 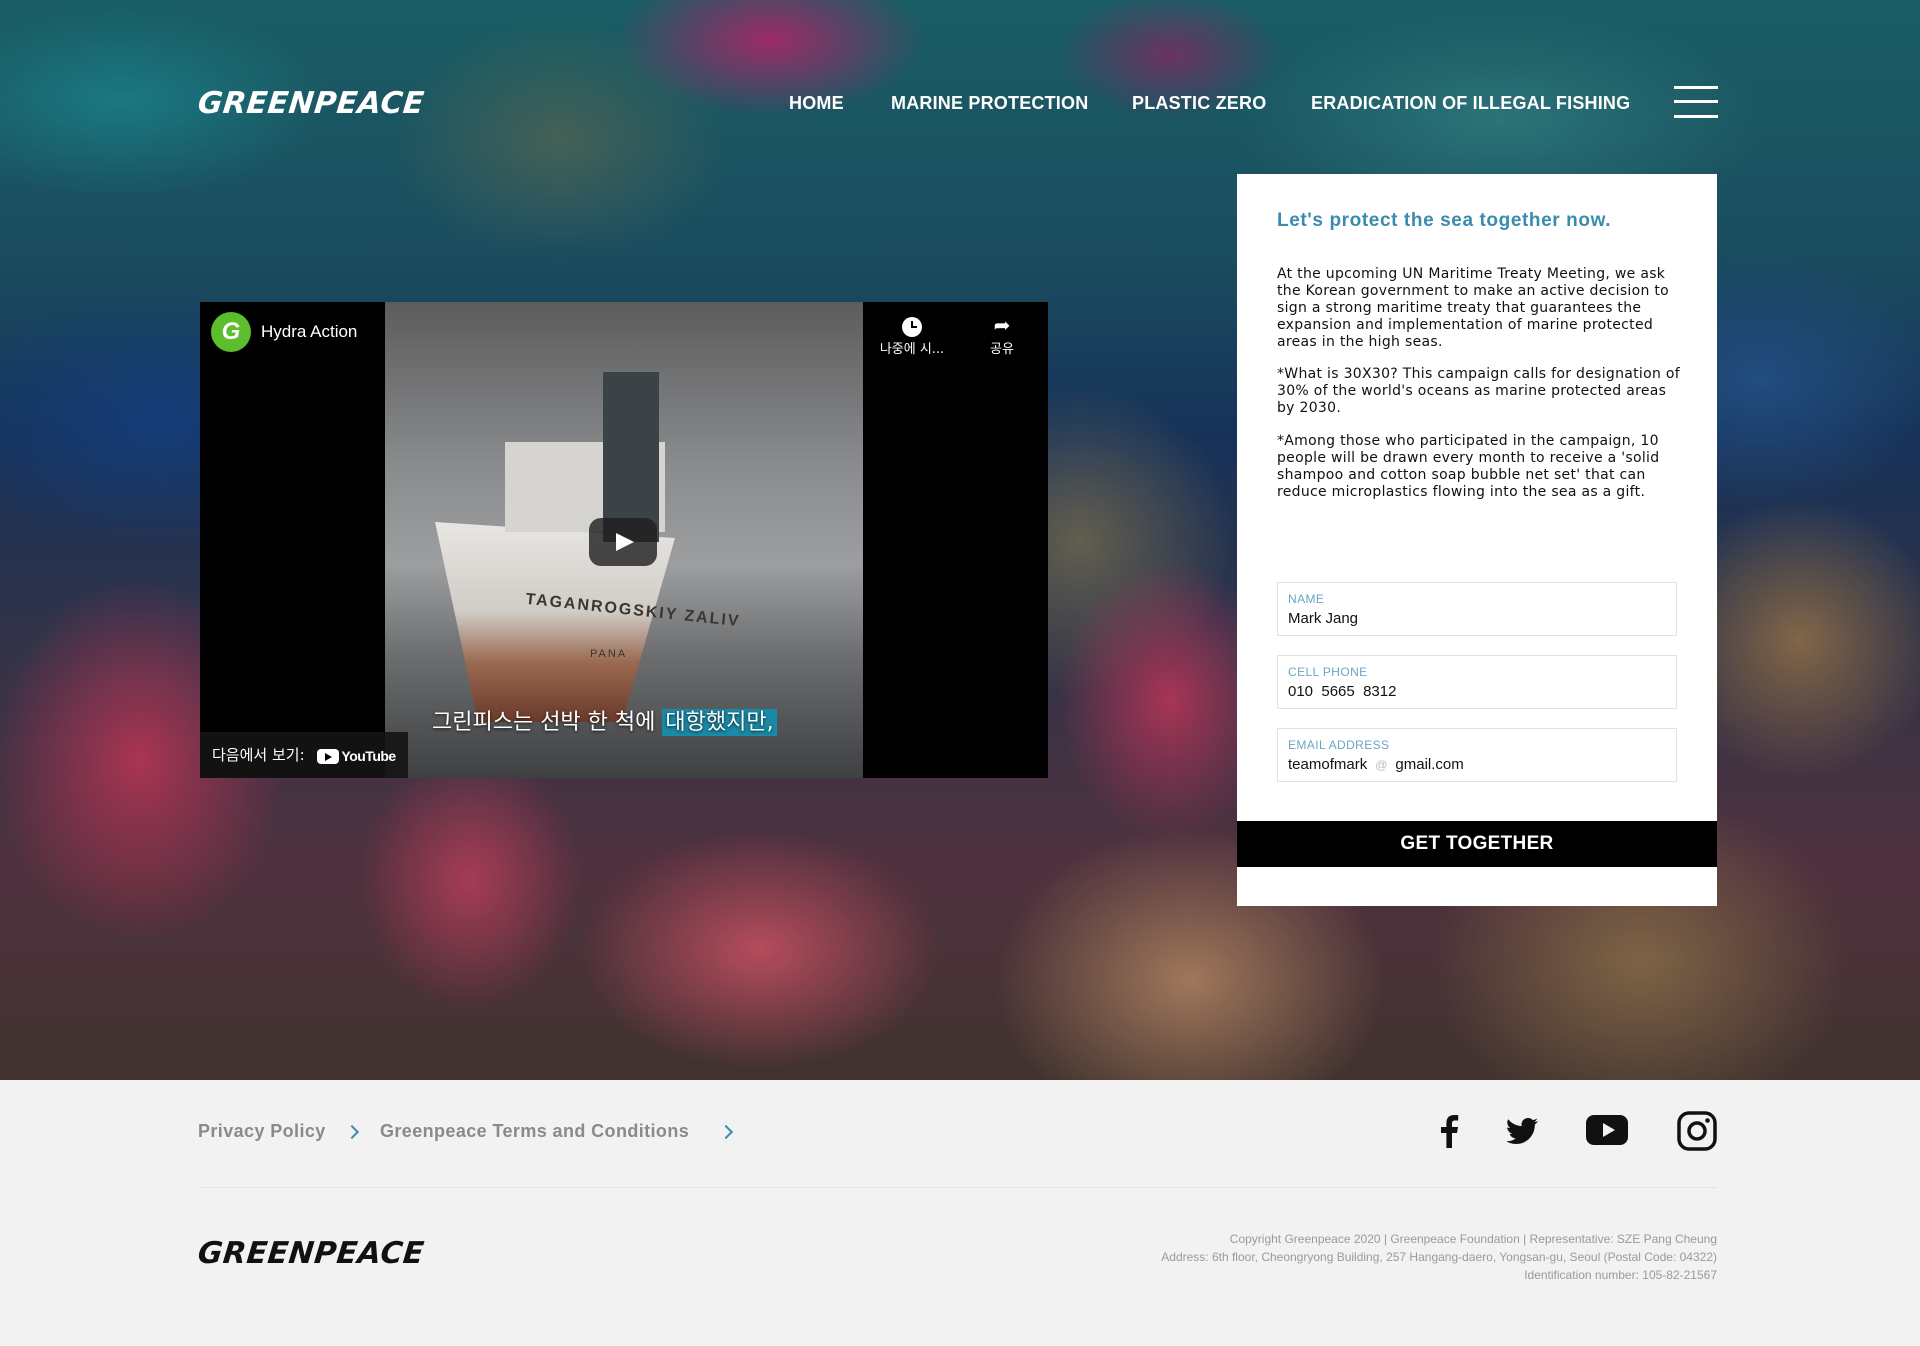 I want to click on youtube-play-icon, so click(x=328, y=757).